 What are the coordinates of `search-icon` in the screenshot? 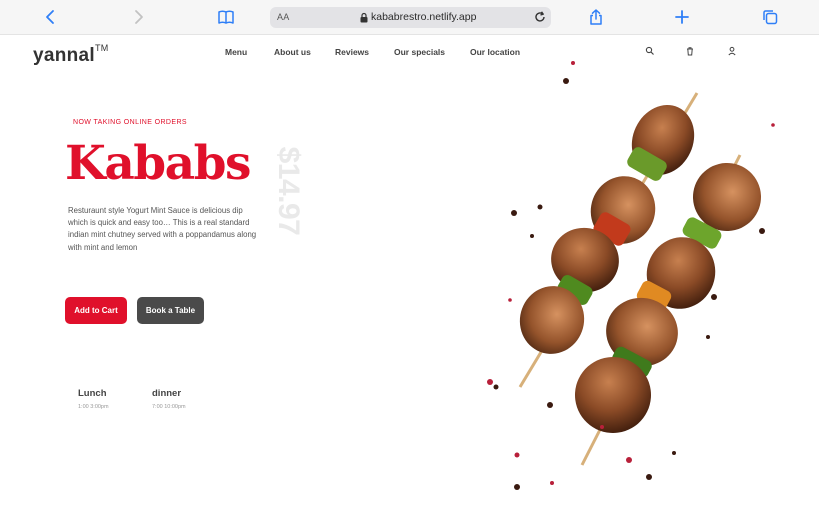 It's located at (650, 51).